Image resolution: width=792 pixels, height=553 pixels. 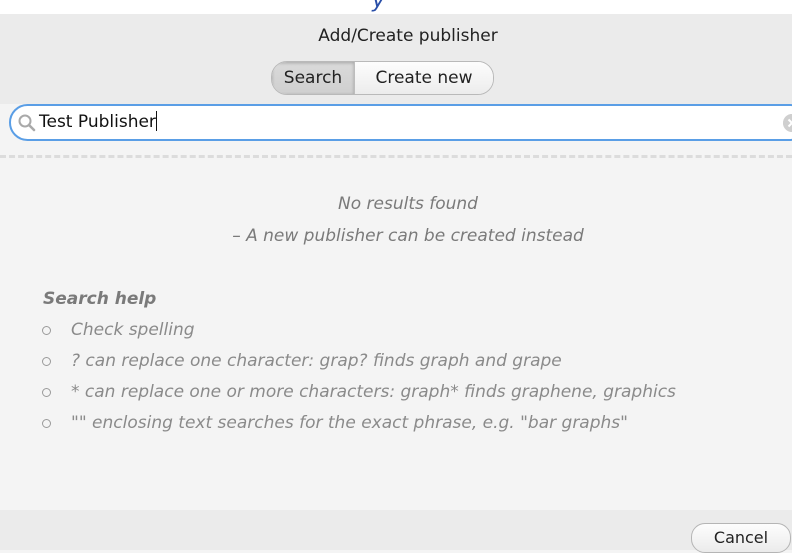 What do you see at coordinates (396, 530) in the screenshot?
I see `dialog-footer` at bounding box center [396, 530].